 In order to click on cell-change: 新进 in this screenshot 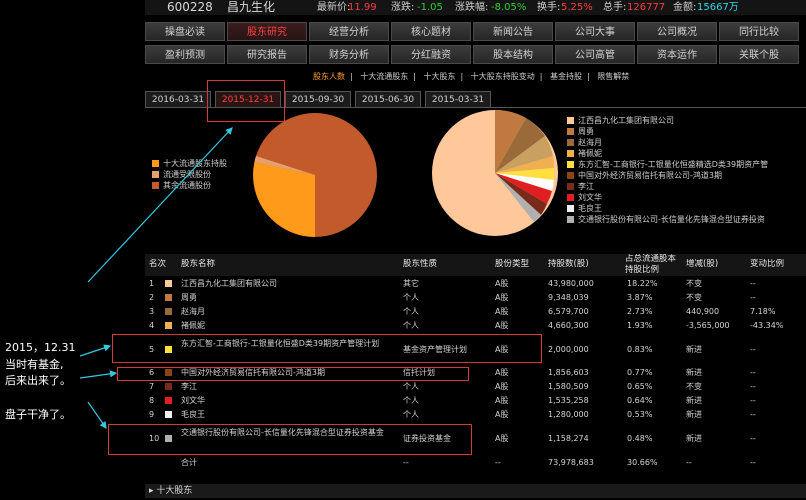, I will do `click(694, 372)`.